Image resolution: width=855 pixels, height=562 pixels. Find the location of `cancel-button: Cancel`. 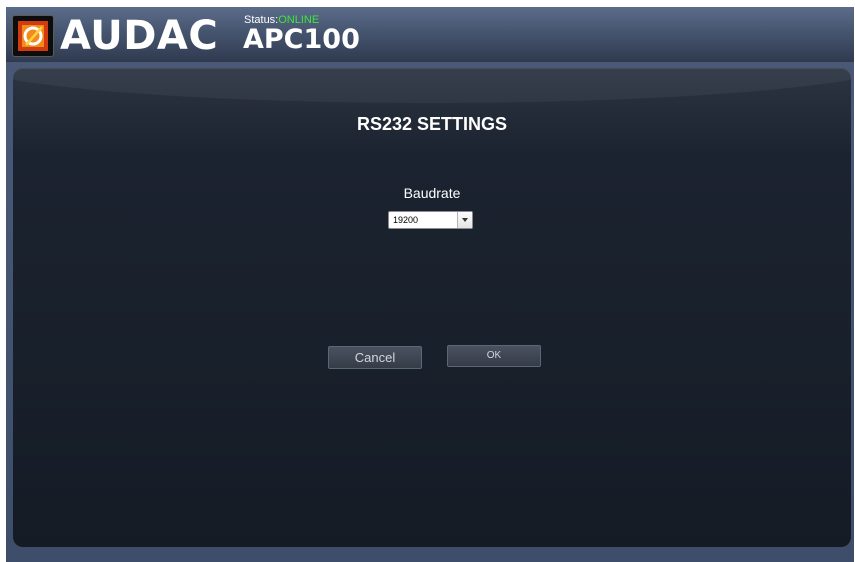

cancel-button: Cancel is located at coordinates (375, 357).